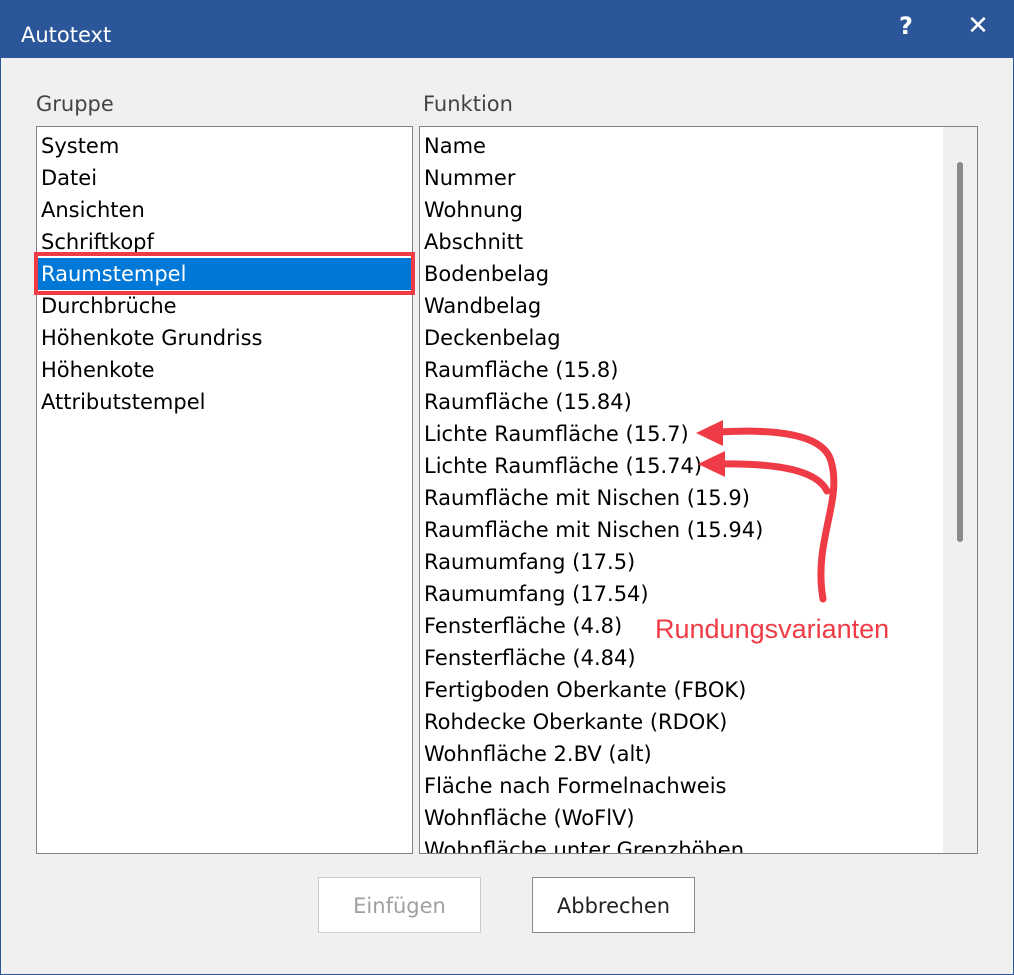  What do you see at coordinates (529, 562) in the screenshot?
I see `funktion-list-item: Raumumfang (17.5)` at bounding box center [529, 562].